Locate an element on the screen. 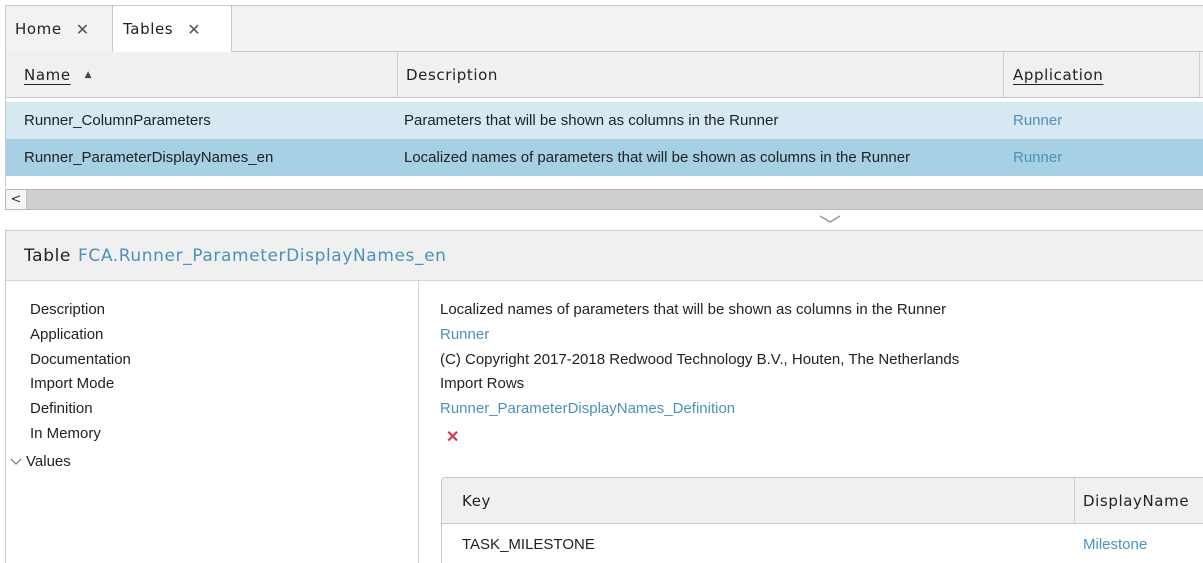  column-header-key: Key is located at coordinates (758, 501).